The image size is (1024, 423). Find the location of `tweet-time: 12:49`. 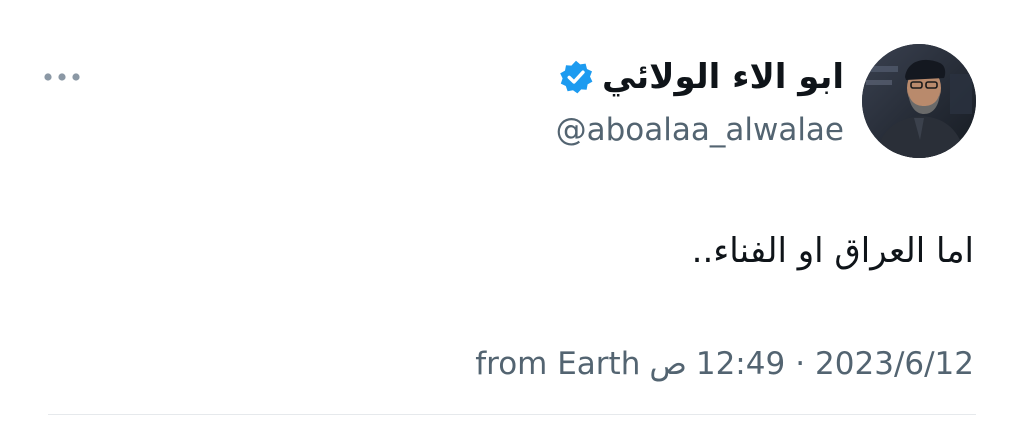

tweet-time: 12:49 is located at coordinates (740, 364).